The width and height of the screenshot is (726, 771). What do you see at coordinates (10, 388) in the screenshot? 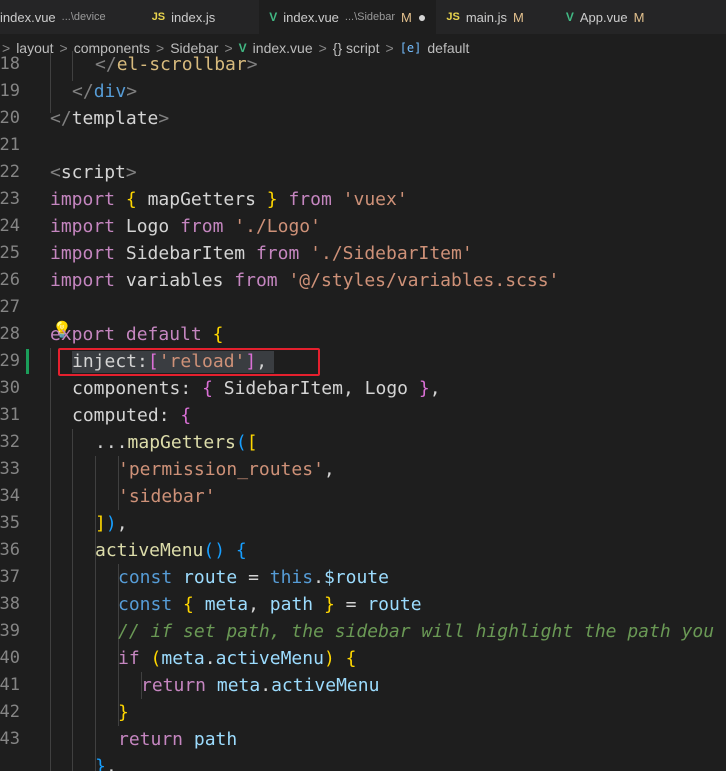
I see `line-number: 30` at bounding box center [10, 388].